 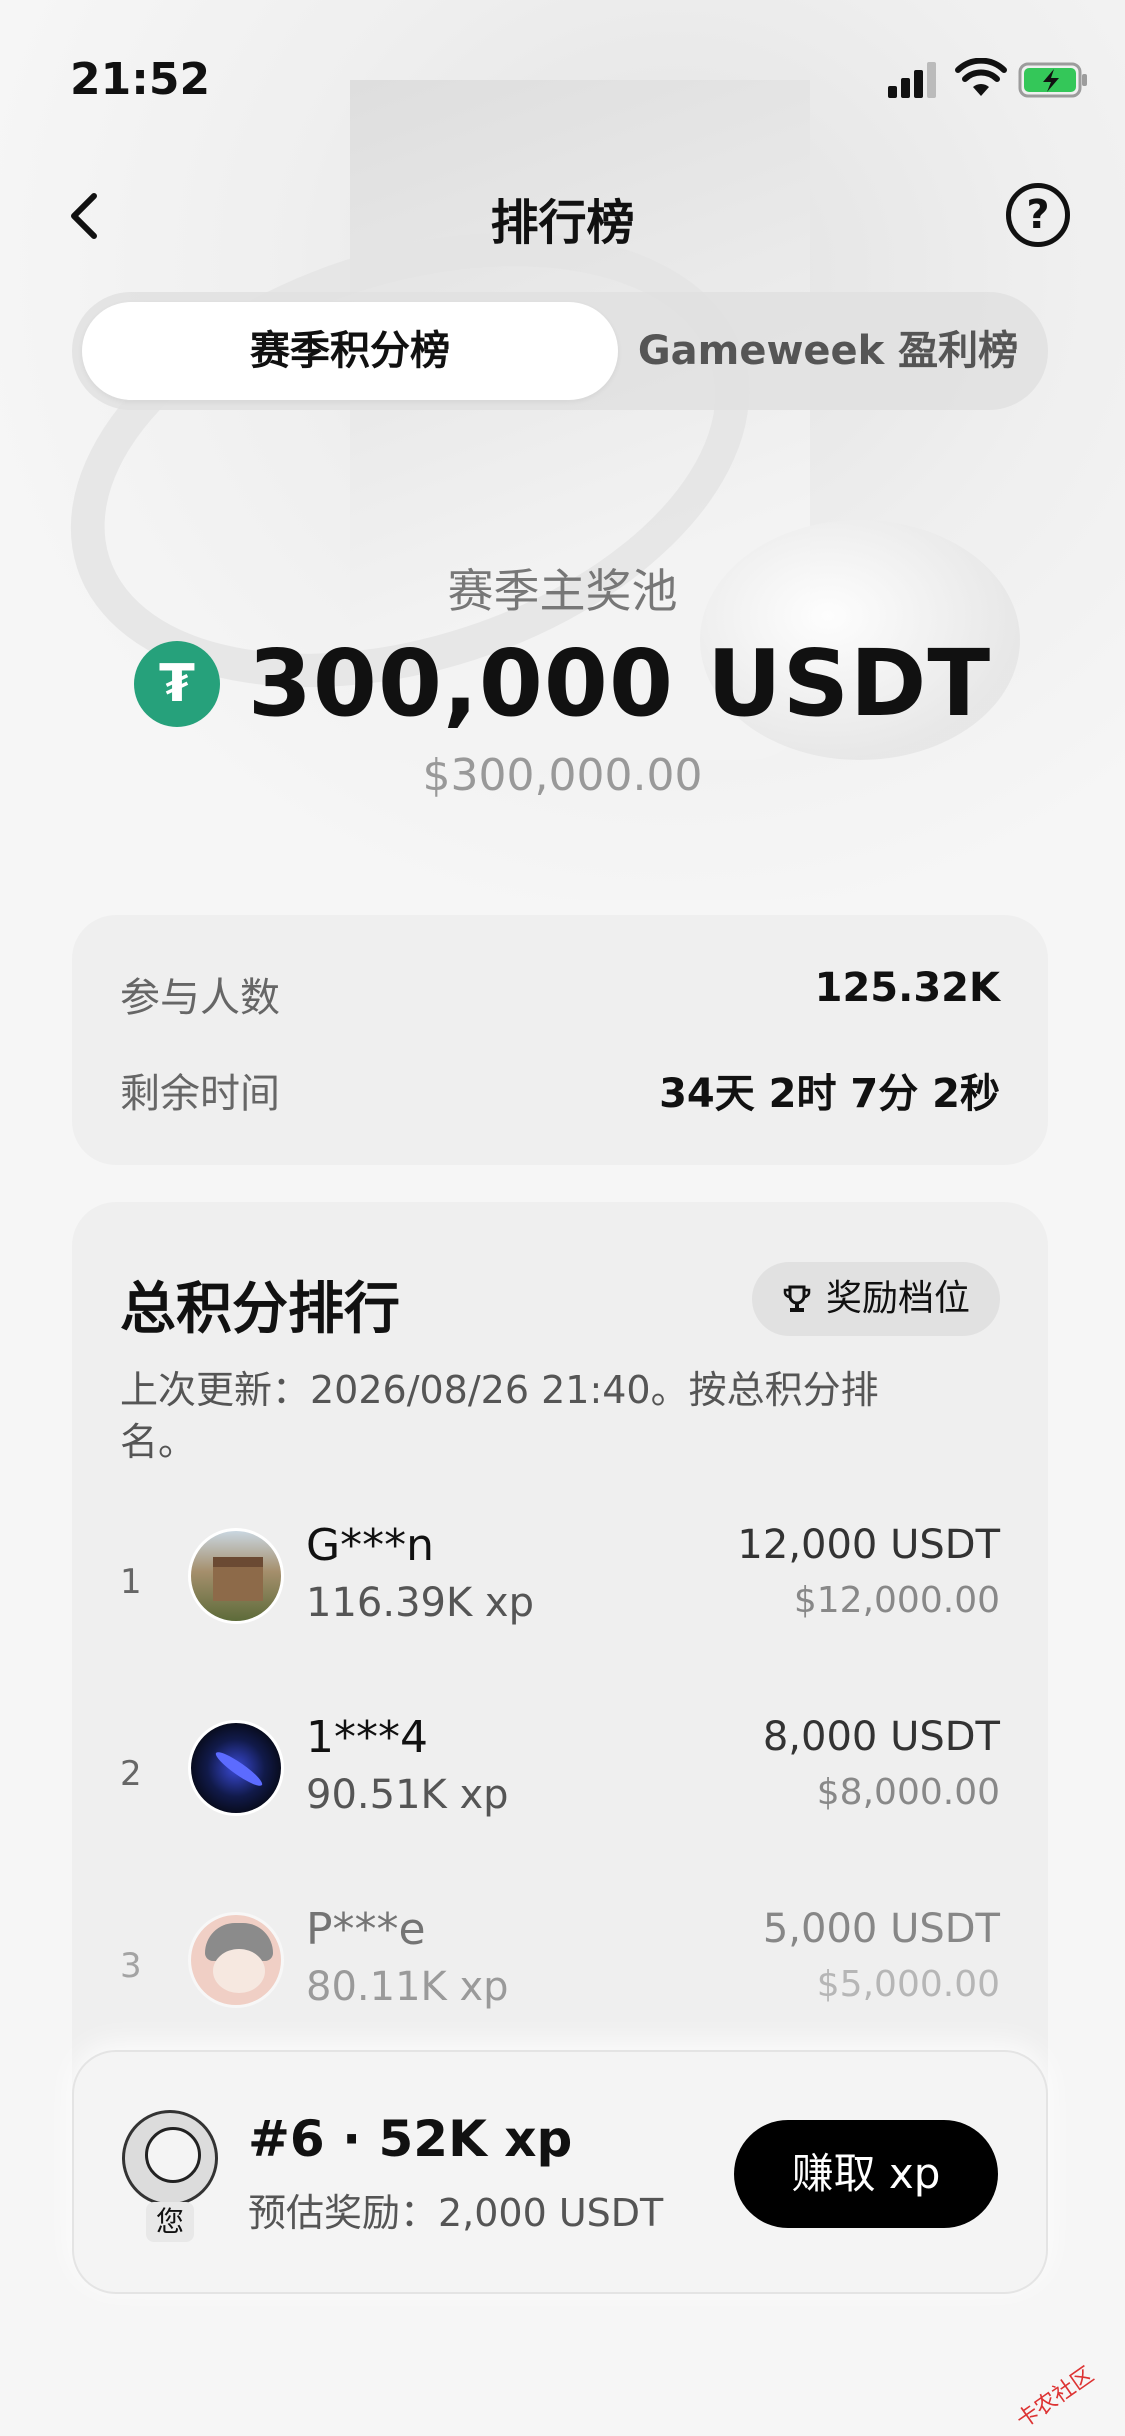 I want to click on participants-label: 参与人数, so click(x=200, y=998).